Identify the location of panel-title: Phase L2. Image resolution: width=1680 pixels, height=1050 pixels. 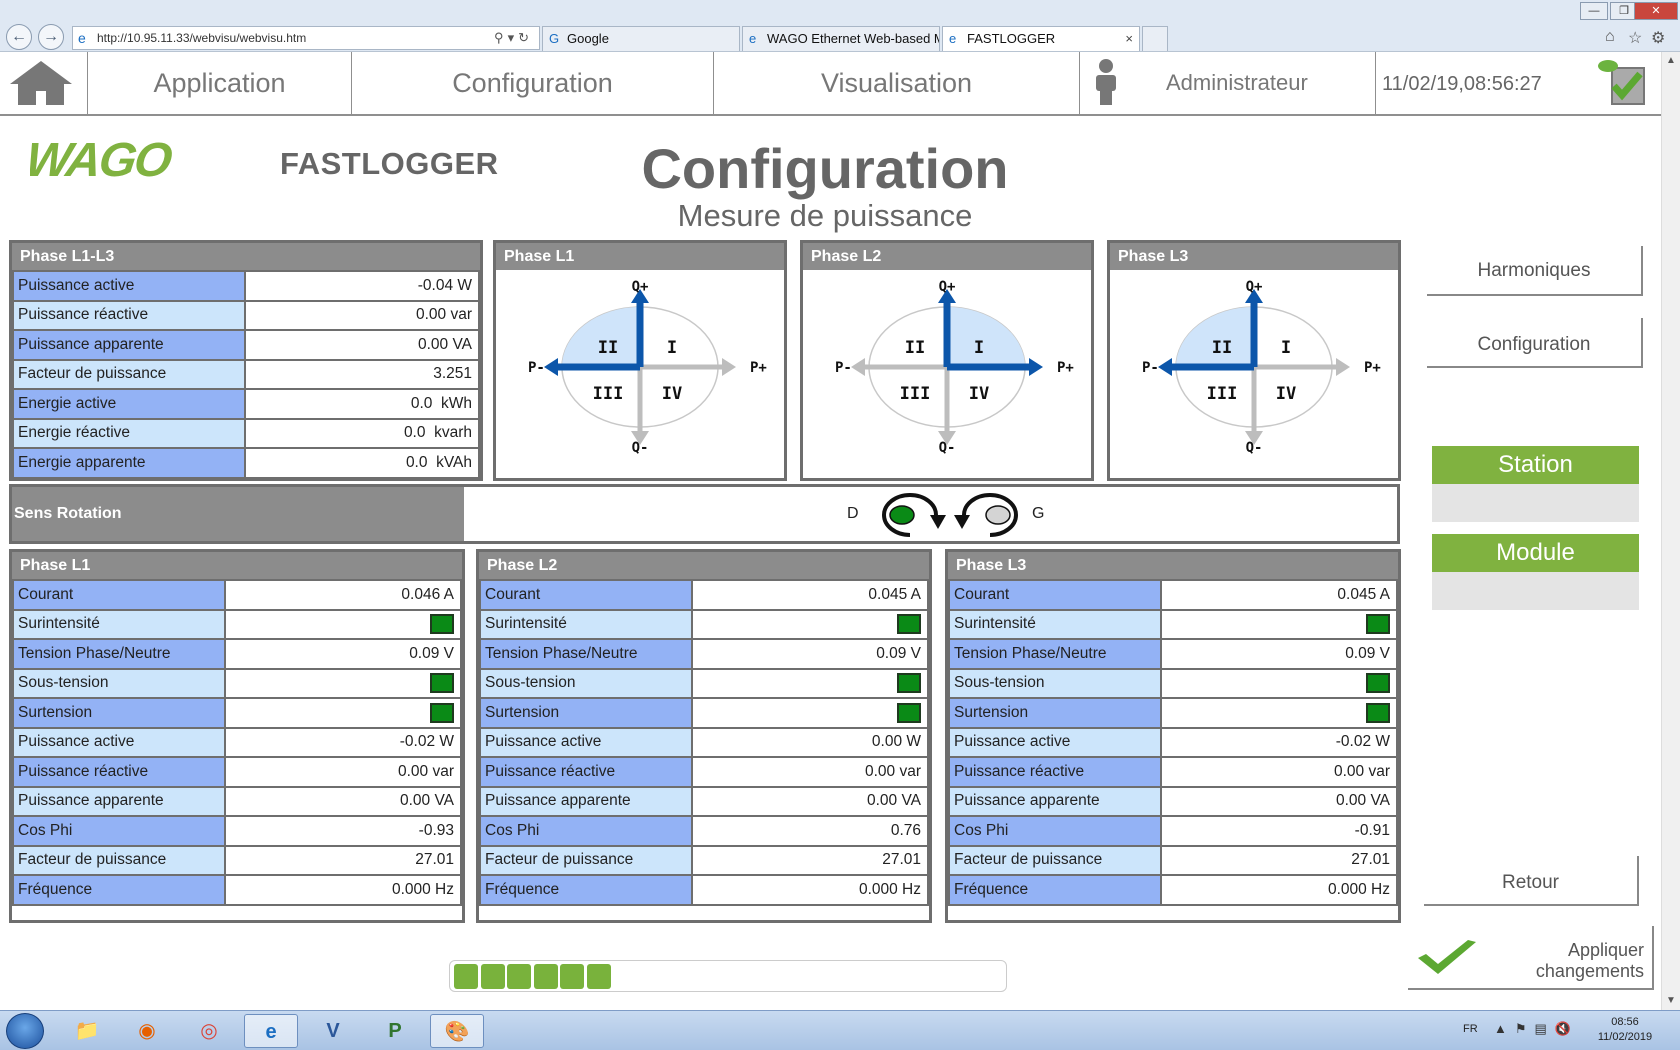
(947, 256).